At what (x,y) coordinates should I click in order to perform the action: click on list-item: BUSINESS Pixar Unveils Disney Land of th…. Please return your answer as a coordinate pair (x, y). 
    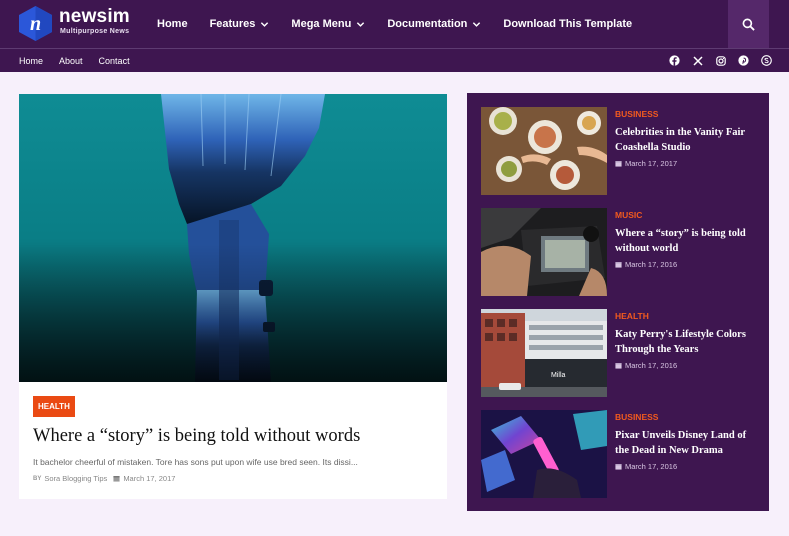
    Looking at the image, I should click on (618, 454).